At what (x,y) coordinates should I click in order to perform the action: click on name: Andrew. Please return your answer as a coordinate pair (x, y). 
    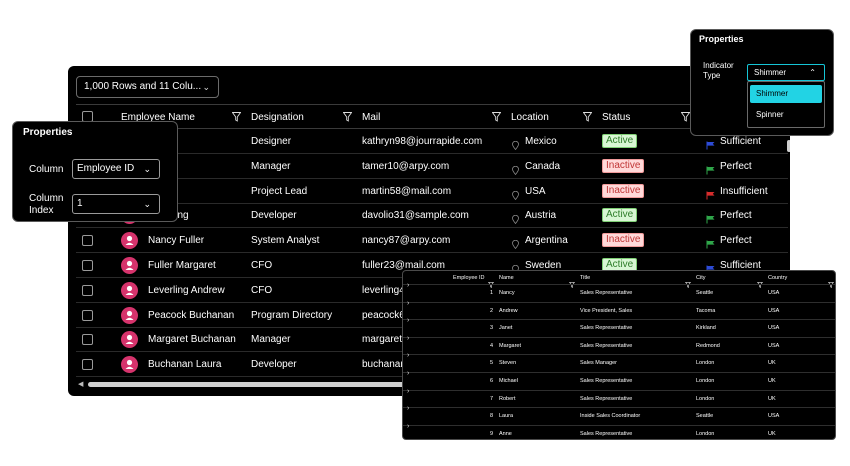
    Looking at the image, I should click on (508, 310).